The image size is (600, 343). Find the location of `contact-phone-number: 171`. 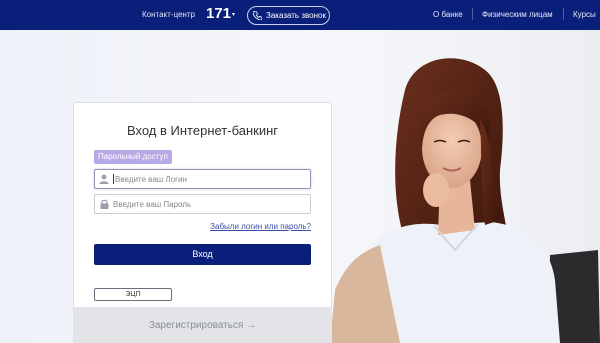

contact-phone-number: 171 is located at coordinates (218, 13).